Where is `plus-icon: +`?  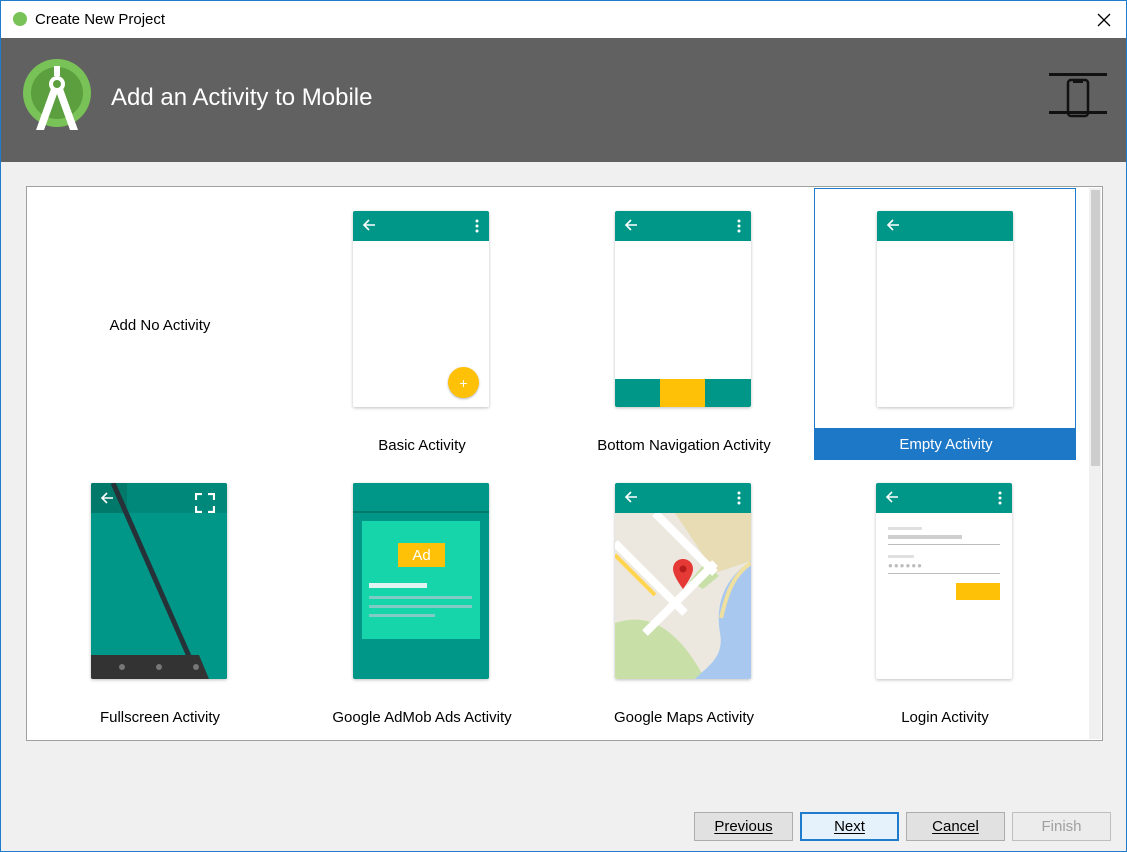 plus-icon: + is located at coordinates (463, 382).